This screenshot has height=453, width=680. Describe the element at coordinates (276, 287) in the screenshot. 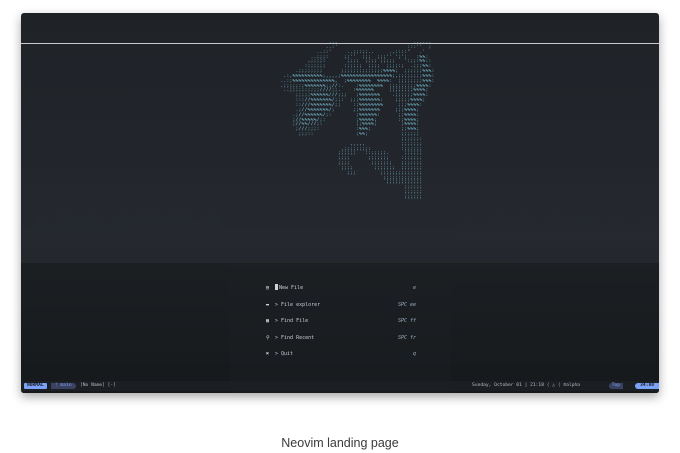

I see `cursor` at that location.